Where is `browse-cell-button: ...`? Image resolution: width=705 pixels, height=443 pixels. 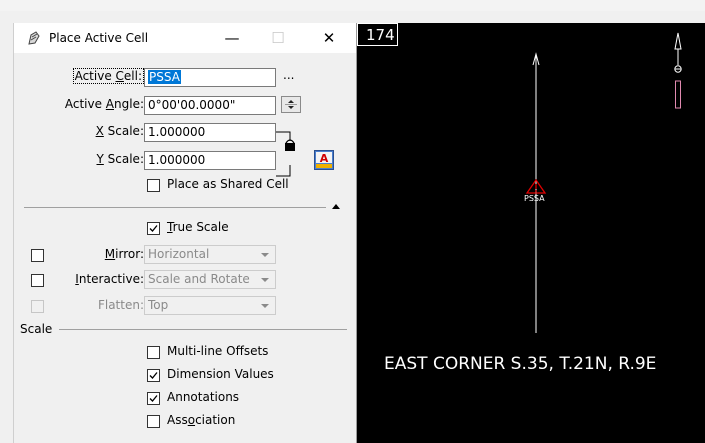 browse-cell-button: ... is located at coordinates (288, 75).